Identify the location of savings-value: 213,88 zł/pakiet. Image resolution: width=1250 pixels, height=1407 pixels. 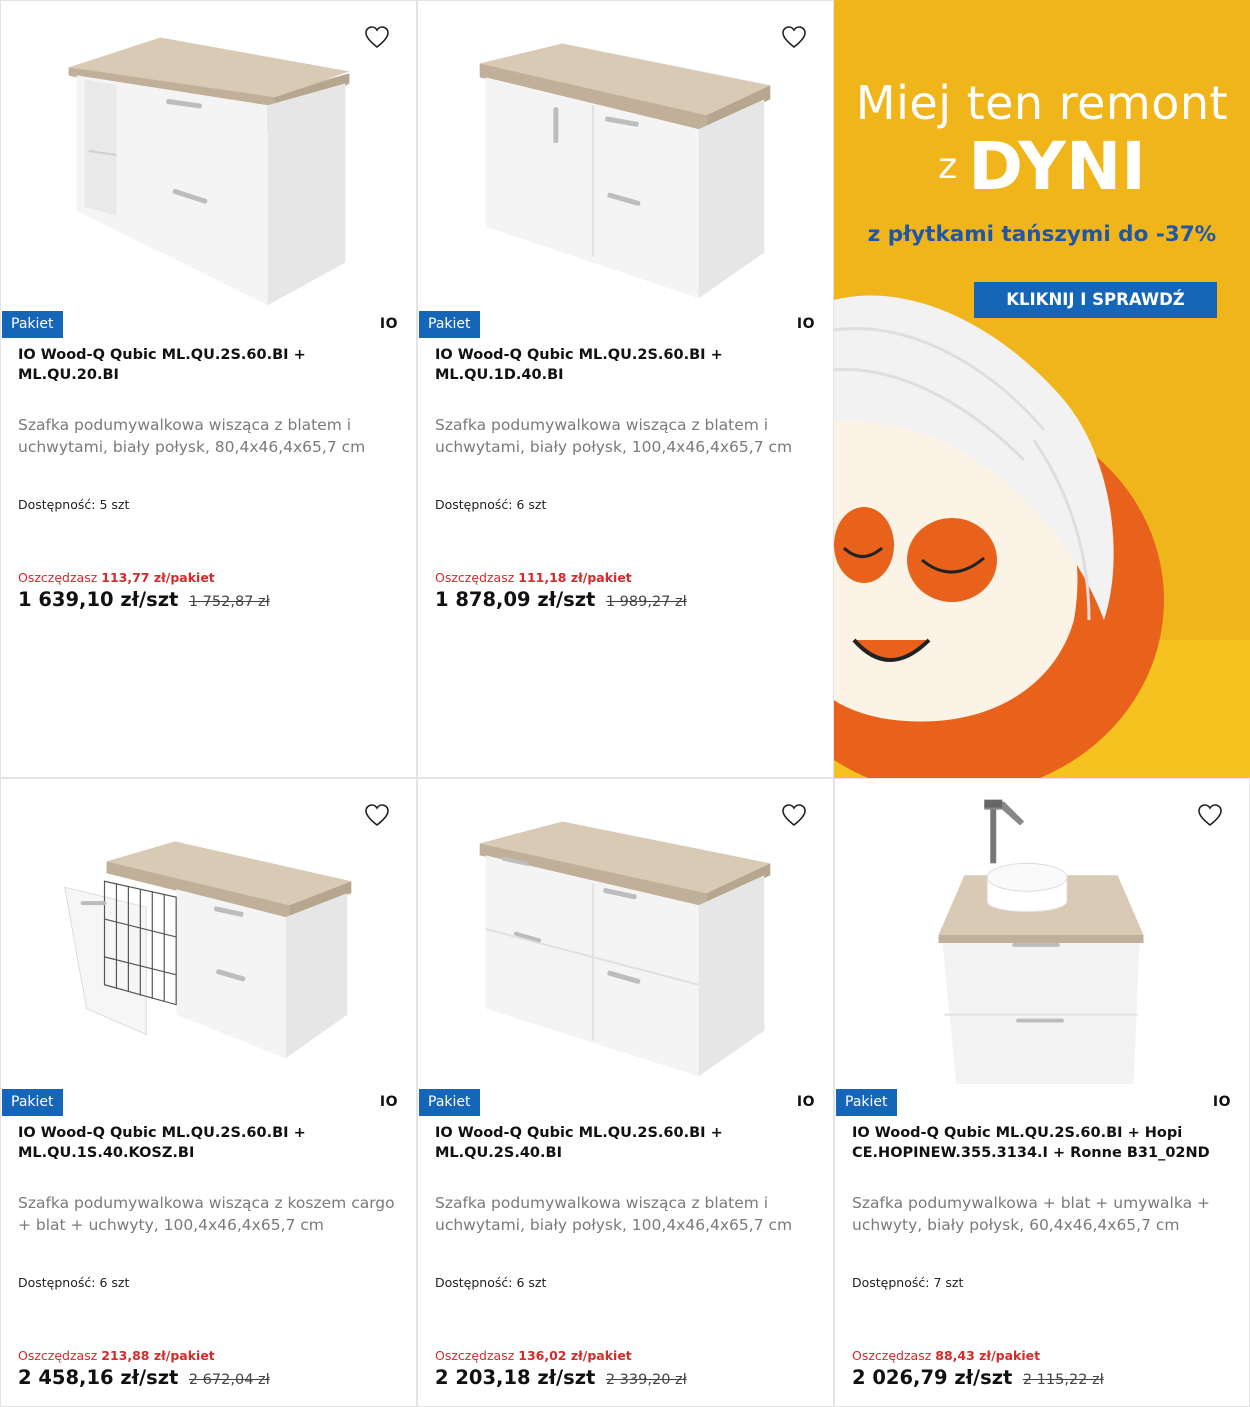
(158, 1355).